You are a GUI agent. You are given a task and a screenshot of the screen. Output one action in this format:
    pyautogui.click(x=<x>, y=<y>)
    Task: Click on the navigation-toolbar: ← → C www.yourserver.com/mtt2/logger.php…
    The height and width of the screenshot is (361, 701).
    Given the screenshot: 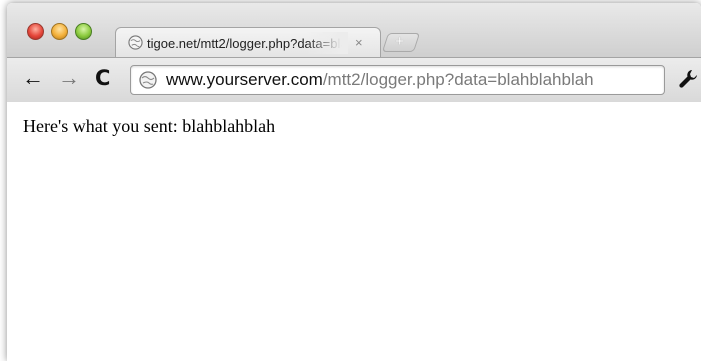 What is the action you would take?
    pyautogui.click(x=354, y=80)
    